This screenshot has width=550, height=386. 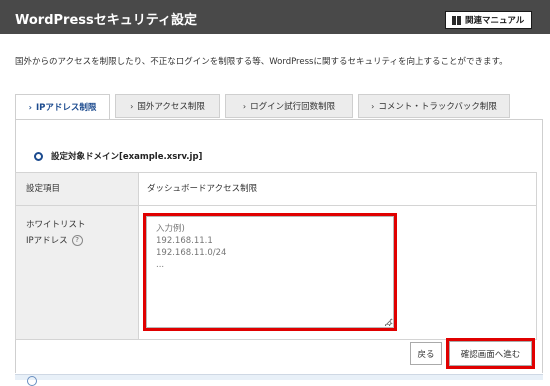 I want to click on proceed-to-confirm-button: 確認画面へ進む, so click(x=490, y=353).